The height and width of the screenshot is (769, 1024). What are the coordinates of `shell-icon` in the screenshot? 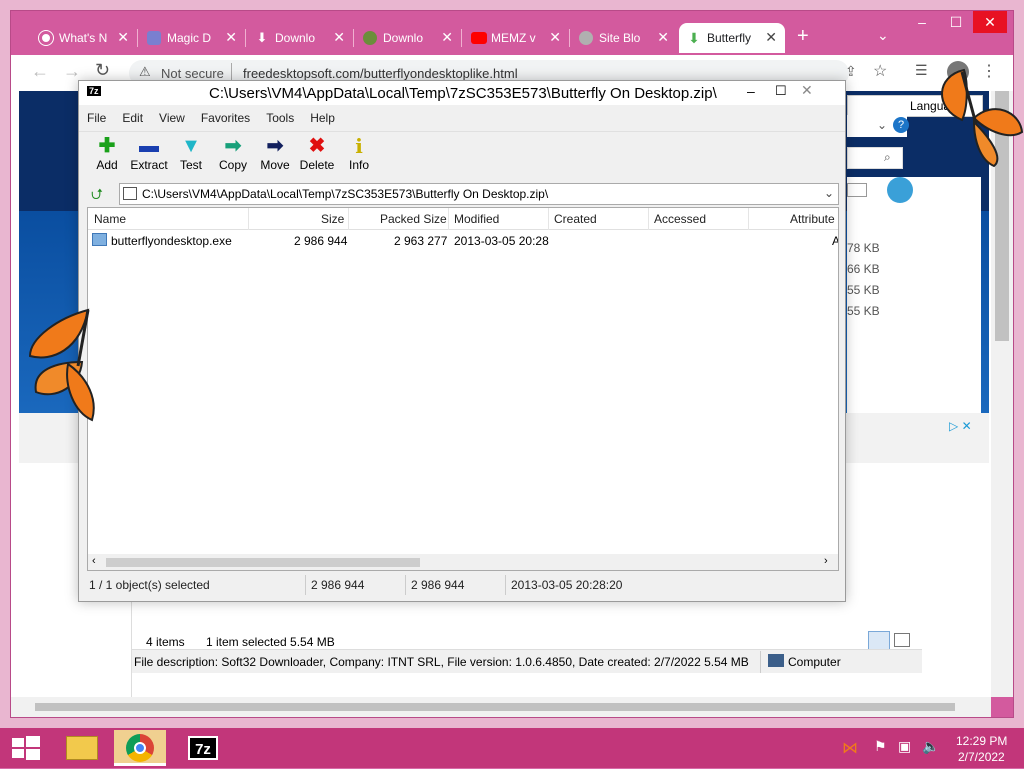 It's located at (900, 190).